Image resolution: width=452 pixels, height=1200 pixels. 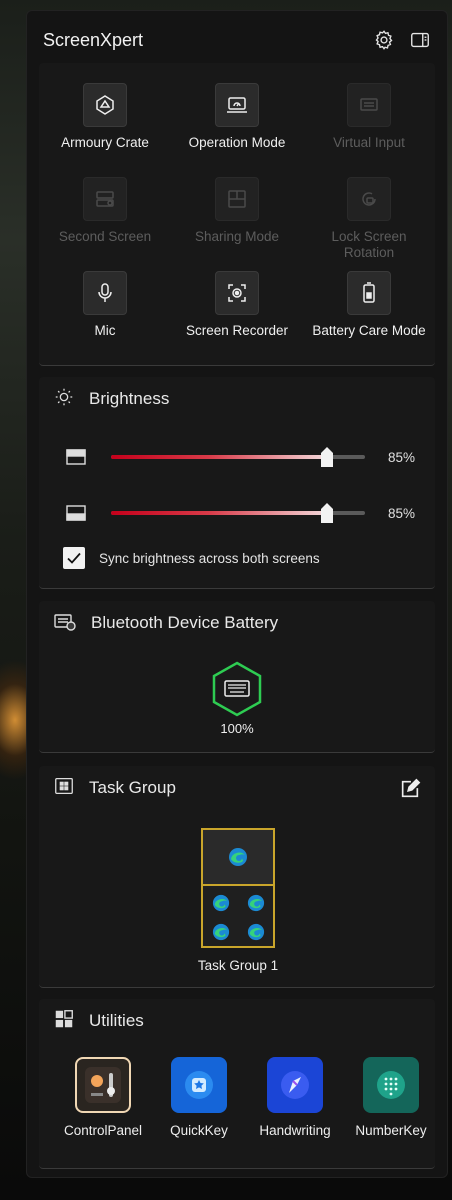 What do you see at coordinates (105, 105) in the screenshot?
I see `armoury-crate-icon` at bounding box center [105, 105].